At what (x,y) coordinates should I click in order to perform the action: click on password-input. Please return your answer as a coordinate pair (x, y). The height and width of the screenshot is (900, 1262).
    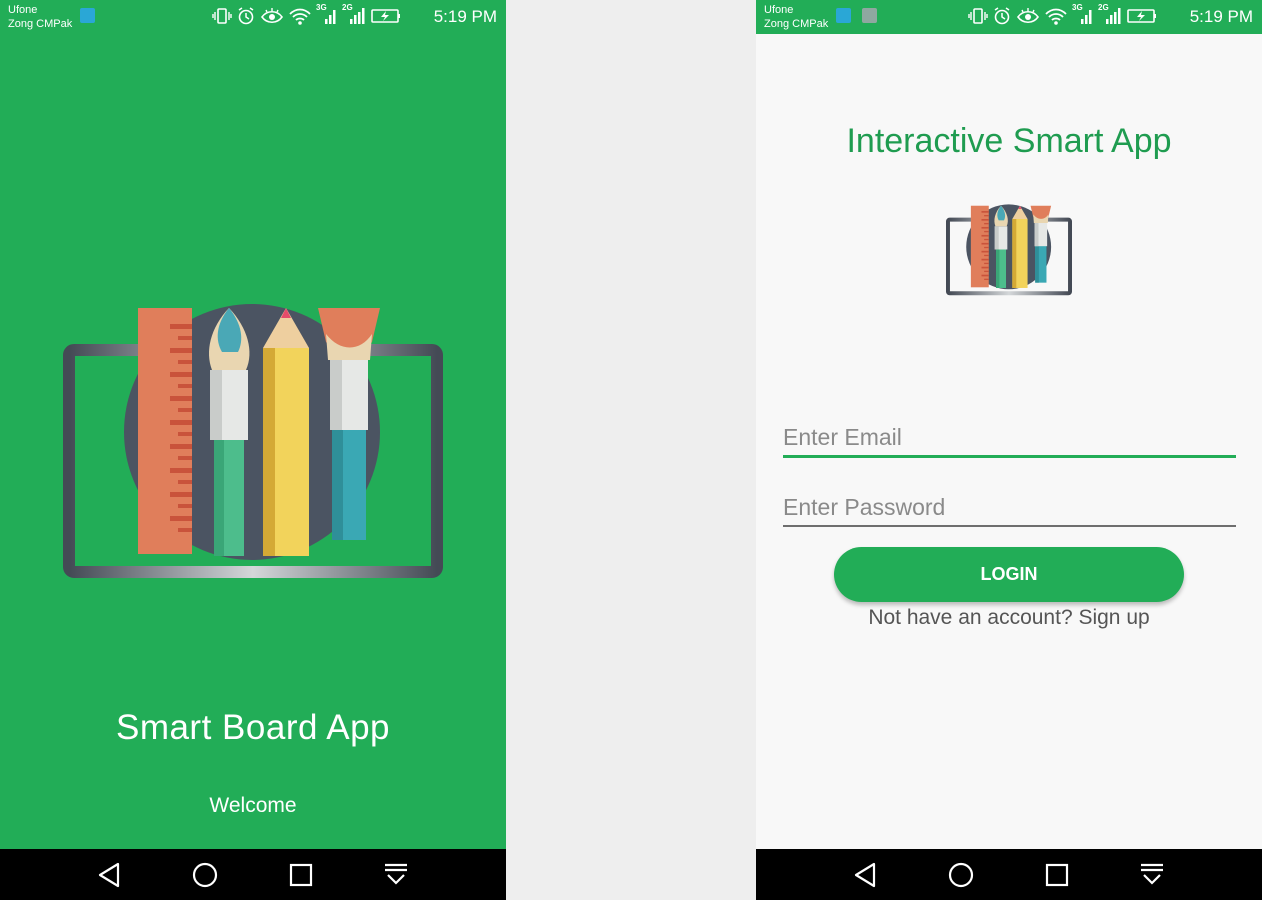
    Looking at the image, I should click on (1009, 509).